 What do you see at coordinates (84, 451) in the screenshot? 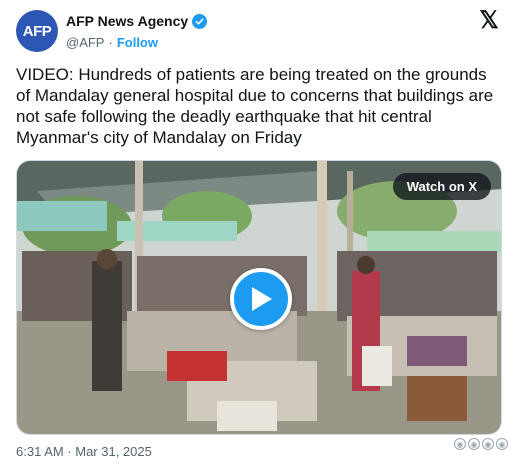
I see `tweet-timestamp: 6:31 AM · Mar 31, 2025` at bounding box center [84, 451].